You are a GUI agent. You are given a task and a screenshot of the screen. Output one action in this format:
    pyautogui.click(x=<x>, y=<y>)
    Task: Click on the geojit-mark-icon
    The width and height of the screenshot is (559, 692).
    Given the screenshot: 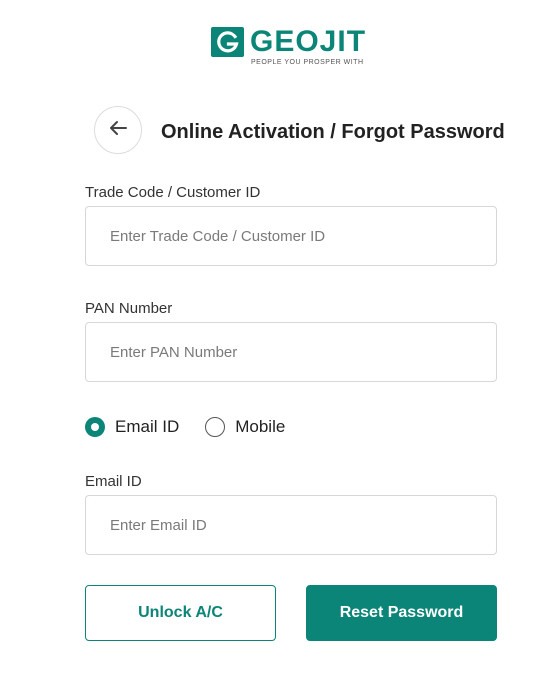 What is the action you would take?
    pyautogui.click(x=227, y=42)
    